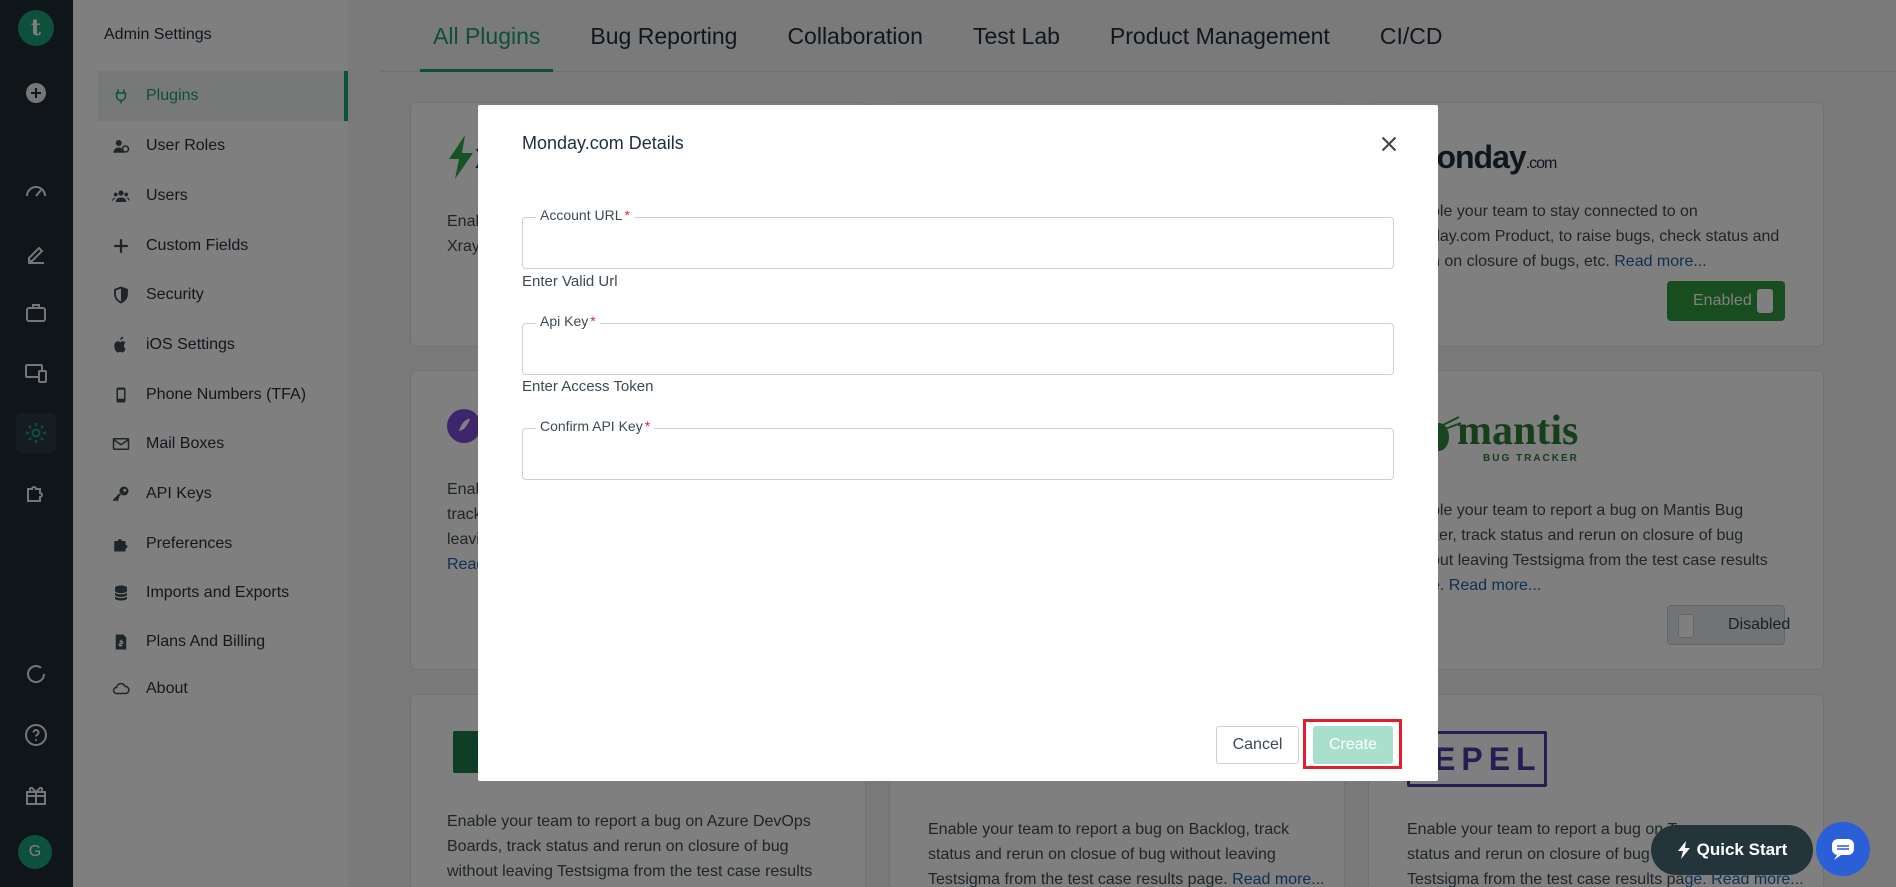  What do you see at coordinates (1352, 744) in the screenshot?
I see `create-button-highlight` at bounding box center [1352, 744].